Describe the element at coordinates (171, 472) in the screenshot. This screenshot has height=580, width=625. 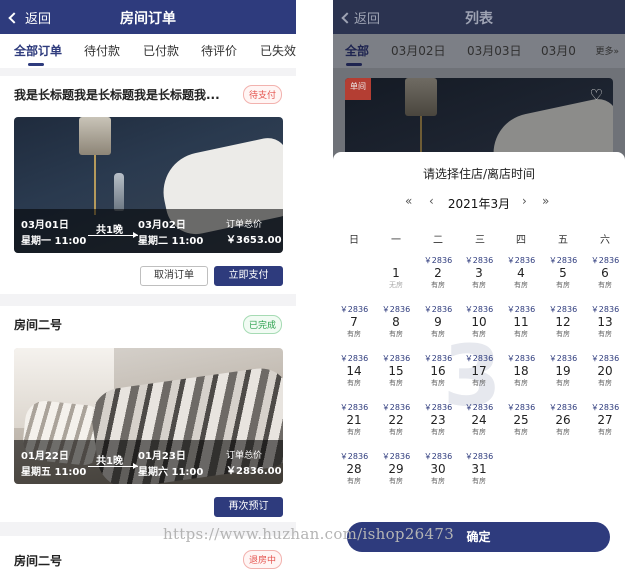
I see `checkout-time: 星期六 11:00` at that location.